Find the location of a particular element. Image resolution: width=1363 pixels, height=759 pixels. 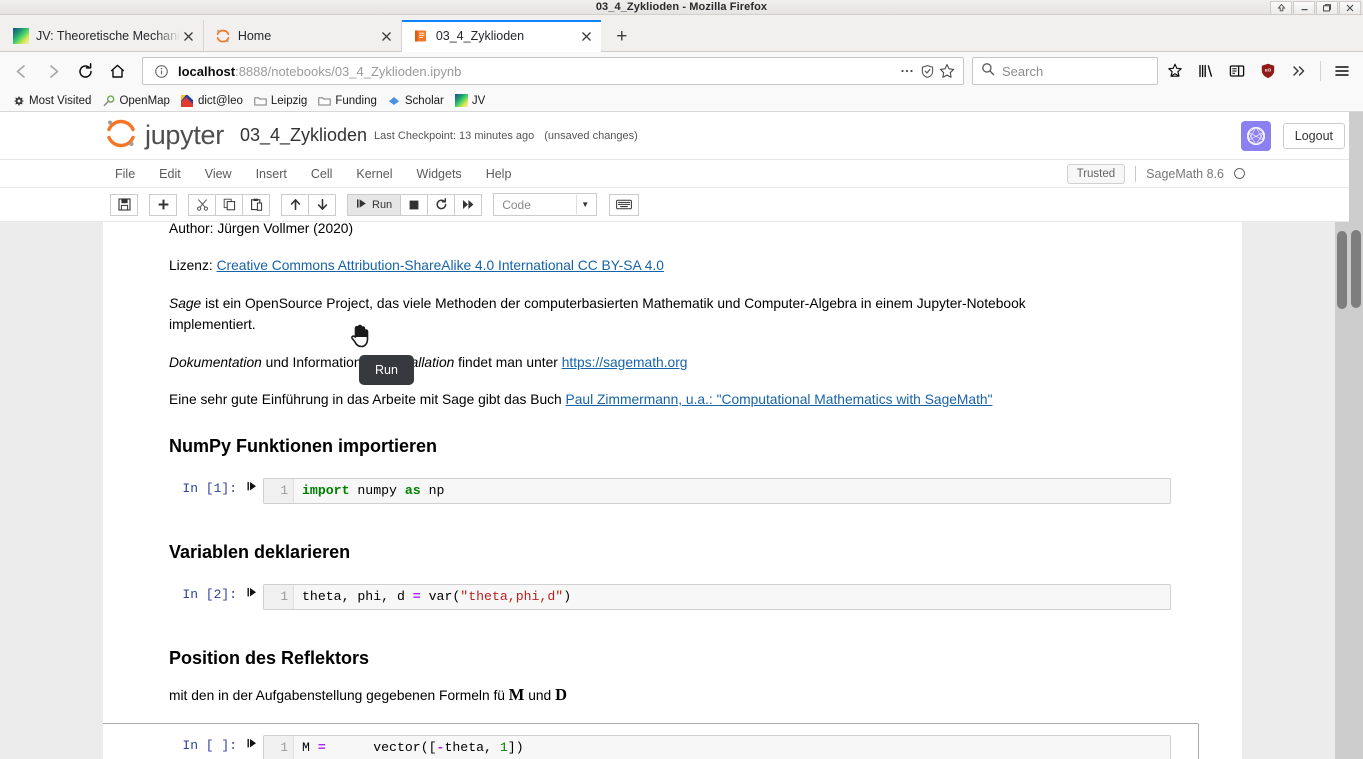

stop-square-icon is located at coordinates (414, 204).